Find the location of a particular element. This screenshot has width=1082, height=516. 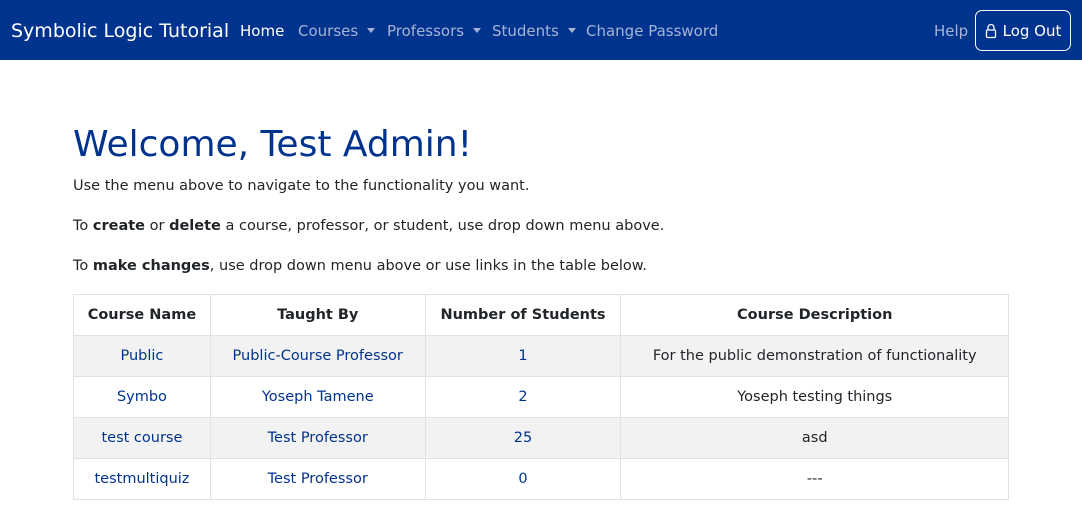

nav-help: Help is located at coordinates (951, 31).